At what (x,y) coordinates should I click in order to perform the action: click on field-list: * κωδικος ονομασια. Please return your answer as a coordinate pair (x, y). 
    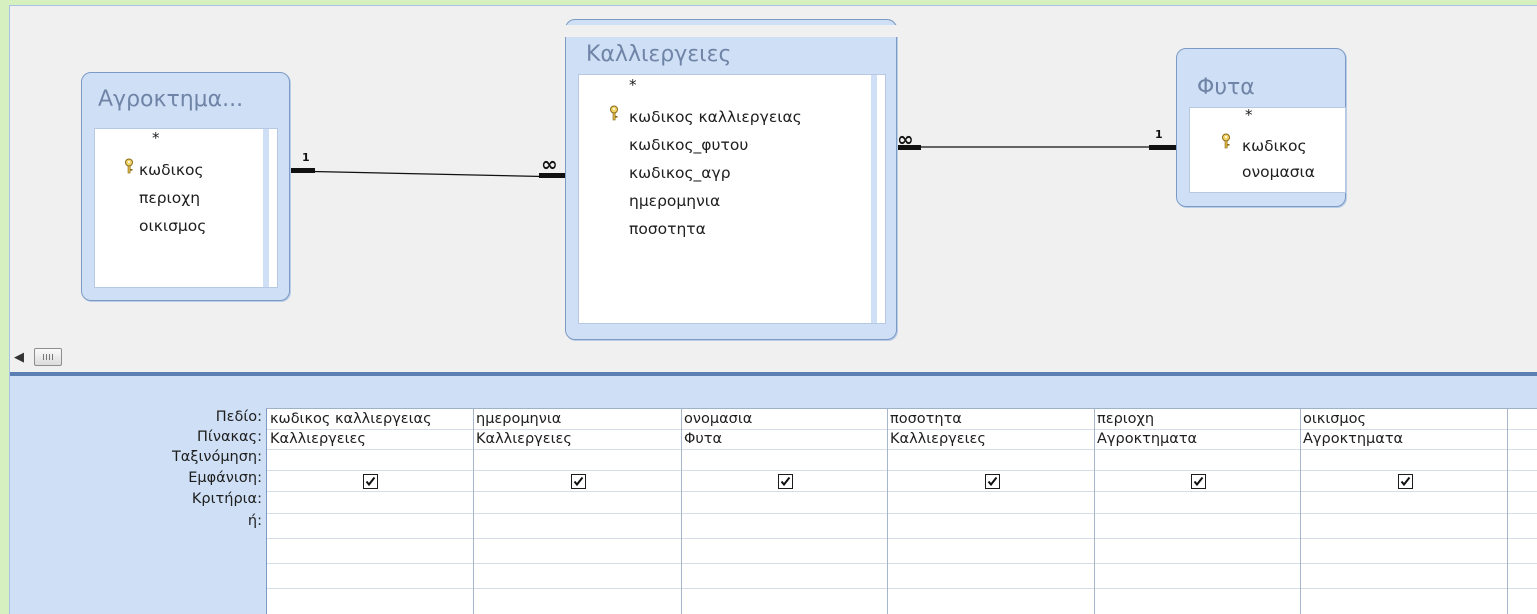
    Looking at the image, I should click on (1267, 150).